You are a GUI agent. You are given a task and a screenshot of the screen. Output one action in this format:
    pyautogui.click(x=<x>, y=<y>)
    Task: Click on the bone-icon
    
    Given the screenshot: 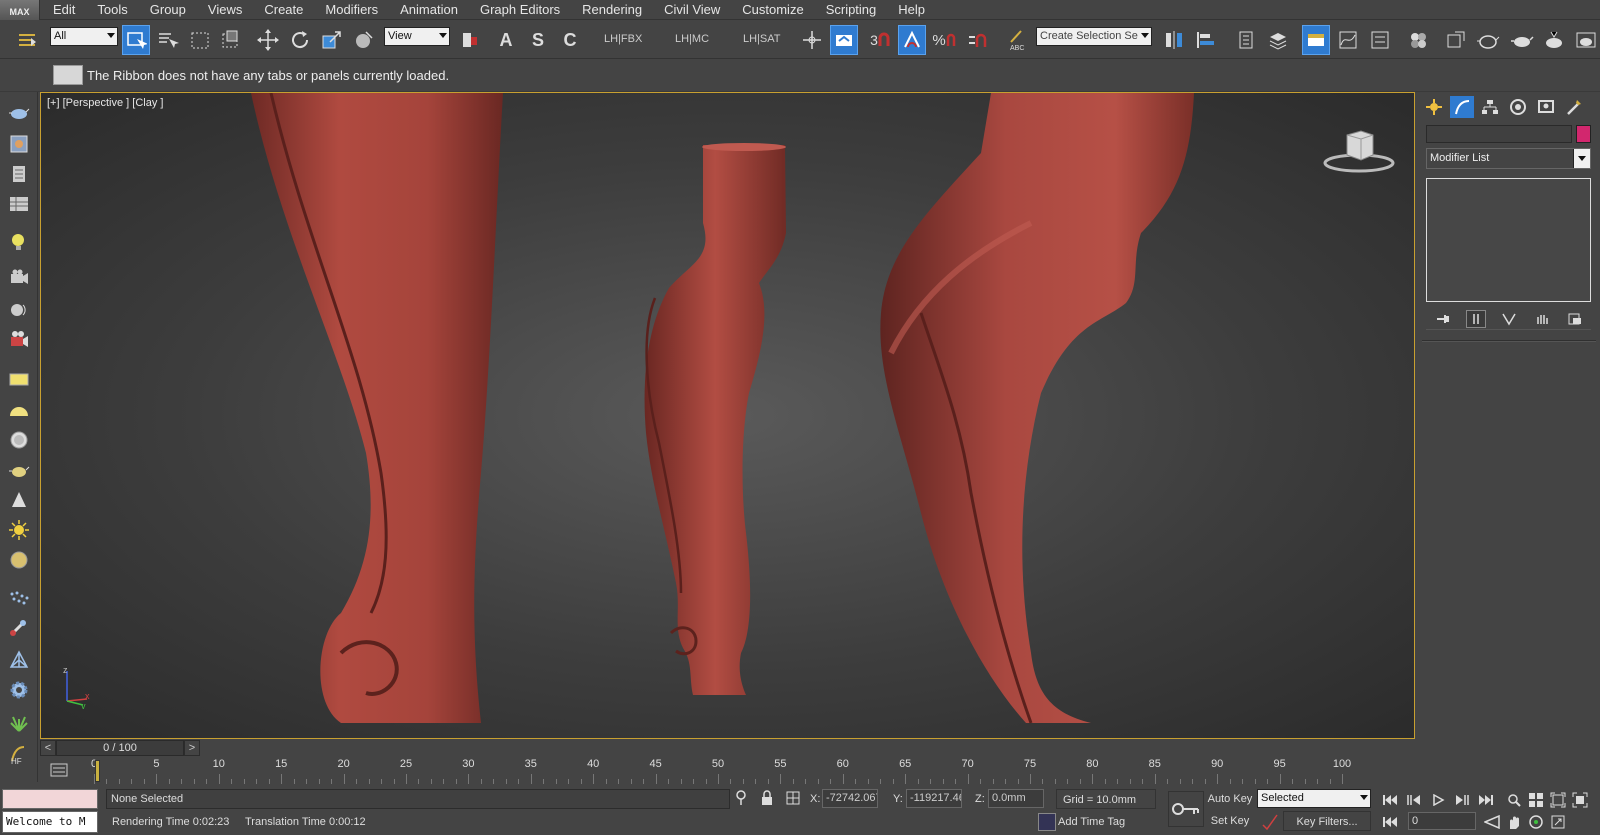 What is the action you would take?
    pyautogui.click(x=19, y=628)
    